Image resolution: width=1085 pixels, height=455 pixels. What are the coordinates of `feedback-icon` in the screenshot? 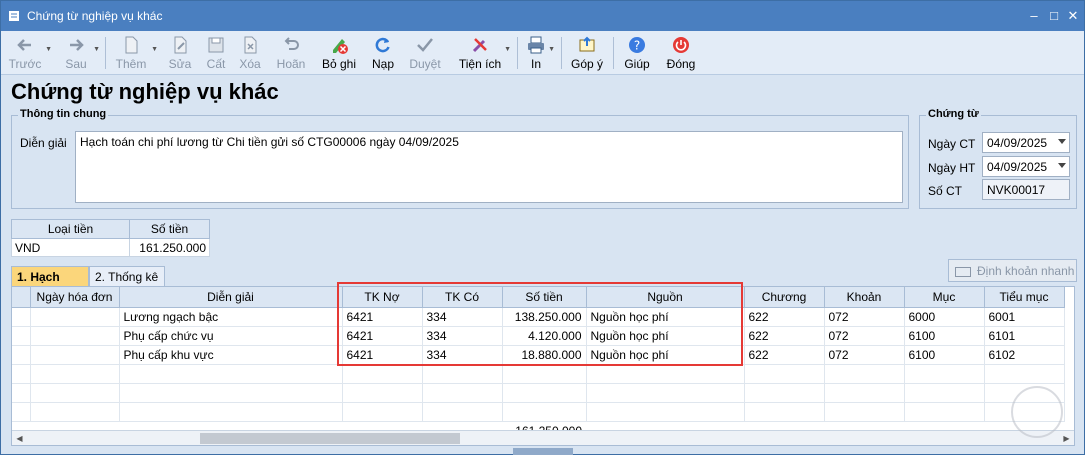 It's located at (587, 44).